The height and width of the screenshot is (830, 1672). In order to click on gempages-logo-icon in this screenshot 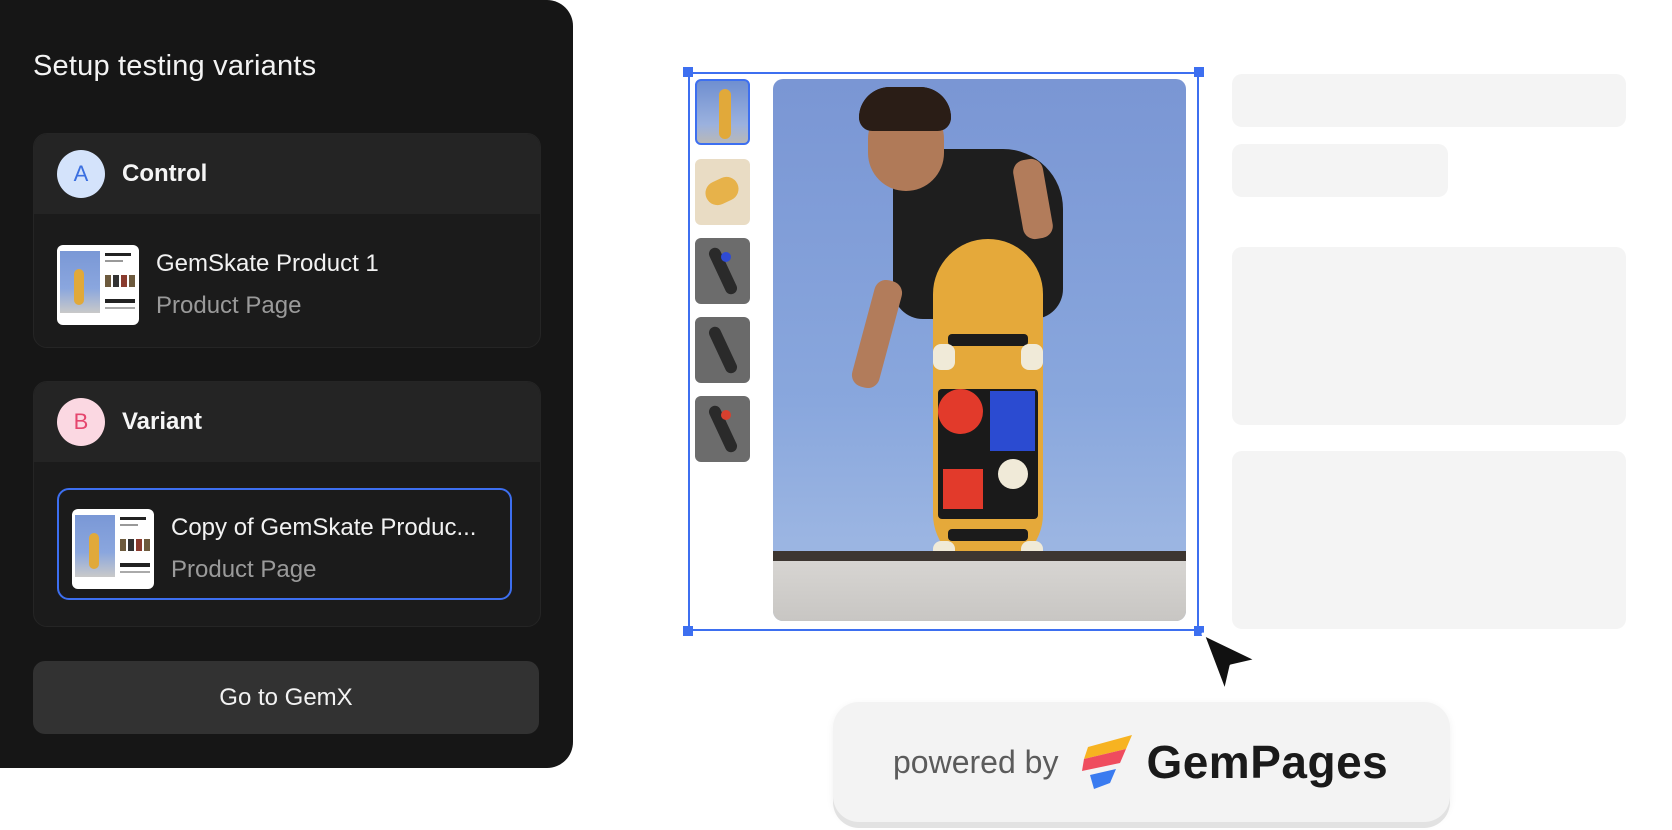, I will do `click(1107, 762)`.